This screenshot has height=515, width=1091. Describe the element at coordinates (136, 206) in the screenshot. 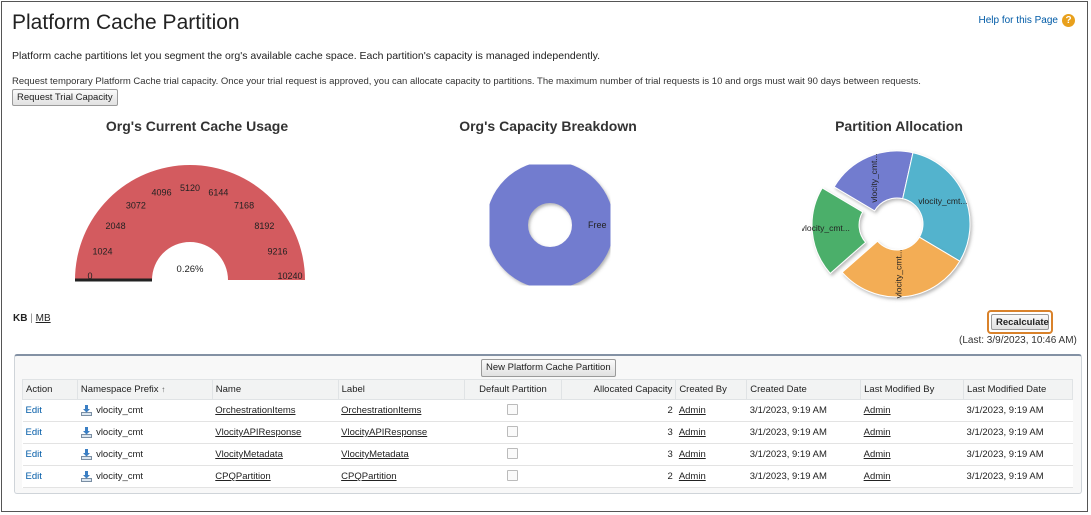

I see `gauge-tick-label: 3072` at that location.